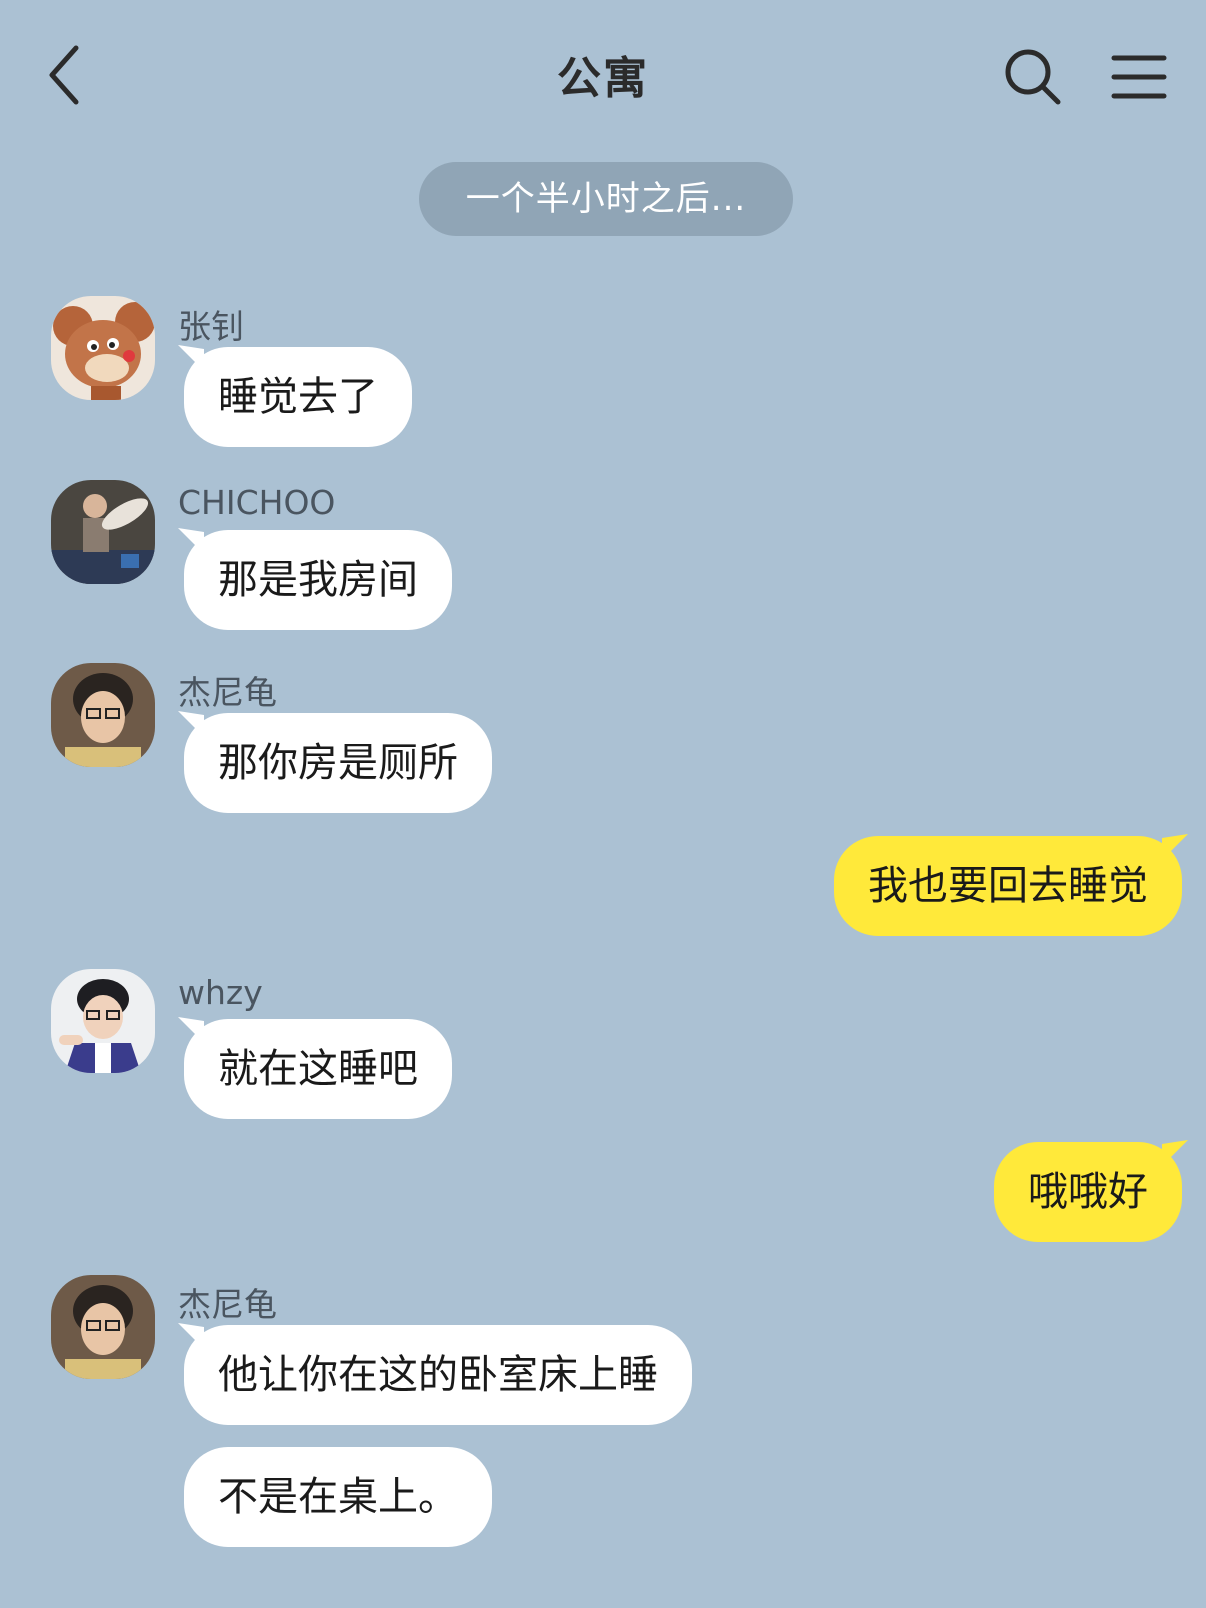 Image resolution: width=1206 pixels, height=1608 pixels. What do you see at coordinates (1088, 1192) in the screenshot?
I see `message-text: 哦哦好` at bounding box center [1088, 1192].